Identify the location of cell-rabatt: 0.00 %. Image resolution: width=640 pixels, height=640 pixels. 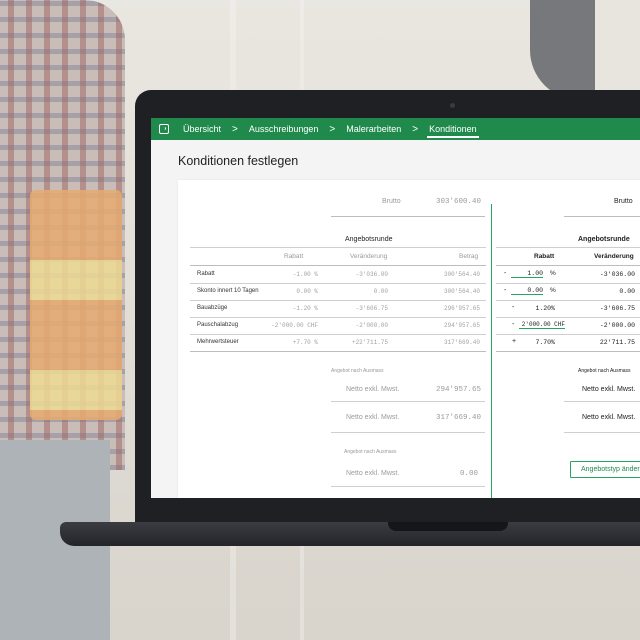
(307, 291).